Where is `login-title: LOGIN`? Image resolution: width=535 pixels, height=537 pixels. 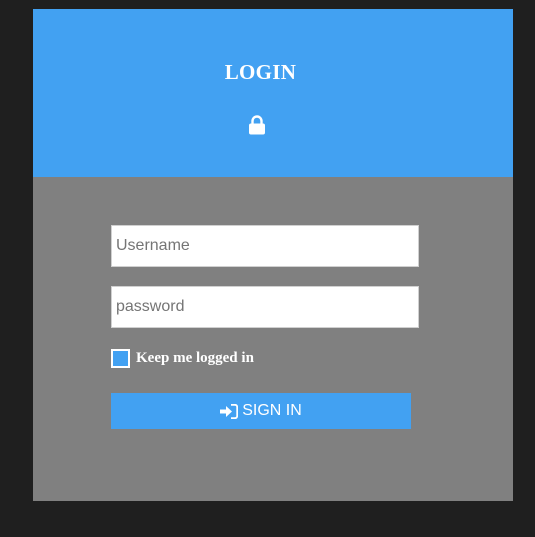 login-title: LOGIN is located at coordinates (260, 72).